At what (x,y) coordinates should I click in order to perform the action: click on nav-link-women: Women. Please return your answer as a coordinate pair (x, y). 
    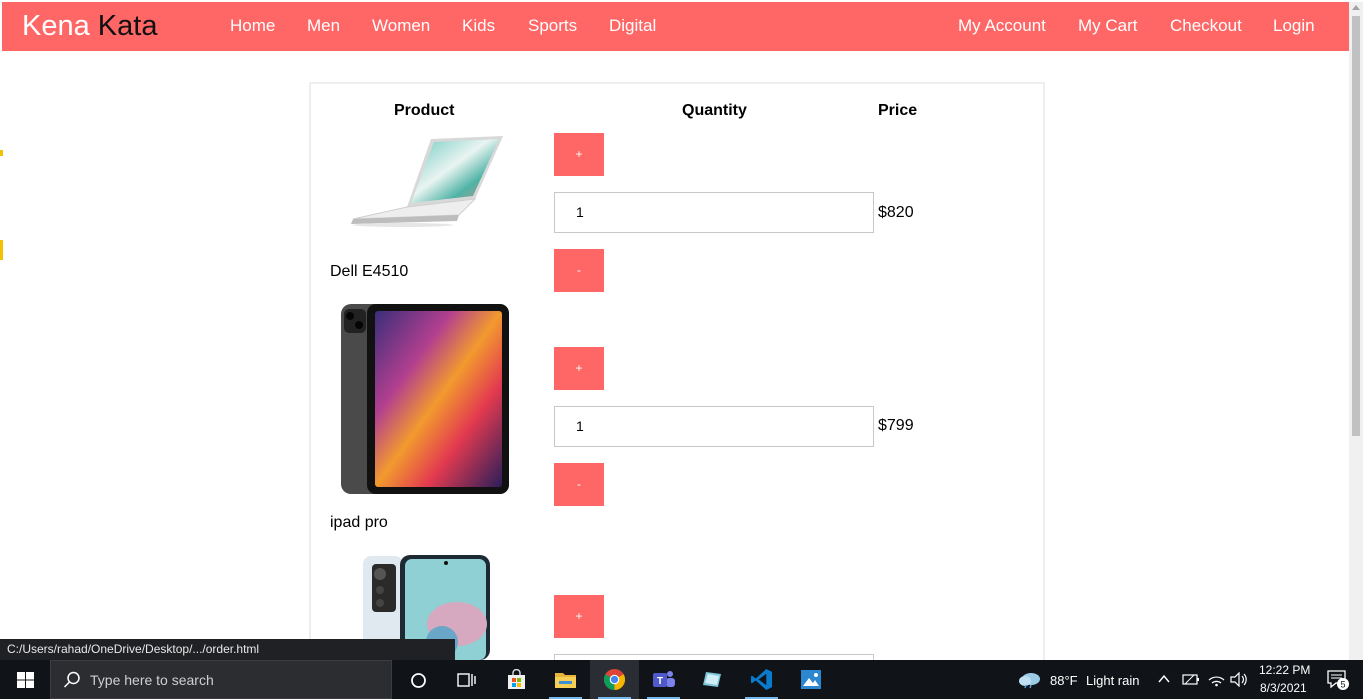
    Looking at the image, I should click on (401, 26).